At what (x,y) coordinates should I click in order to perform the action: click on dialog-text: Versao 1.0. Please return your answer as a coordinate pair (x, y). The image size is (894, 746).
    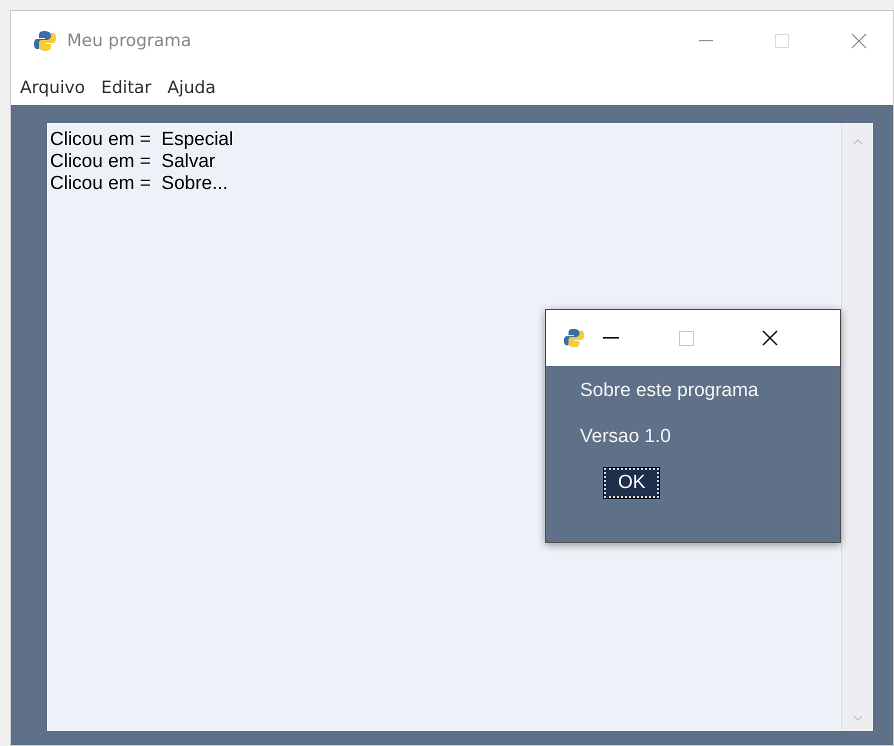
    Looking at the image, I should click on (626, 437).